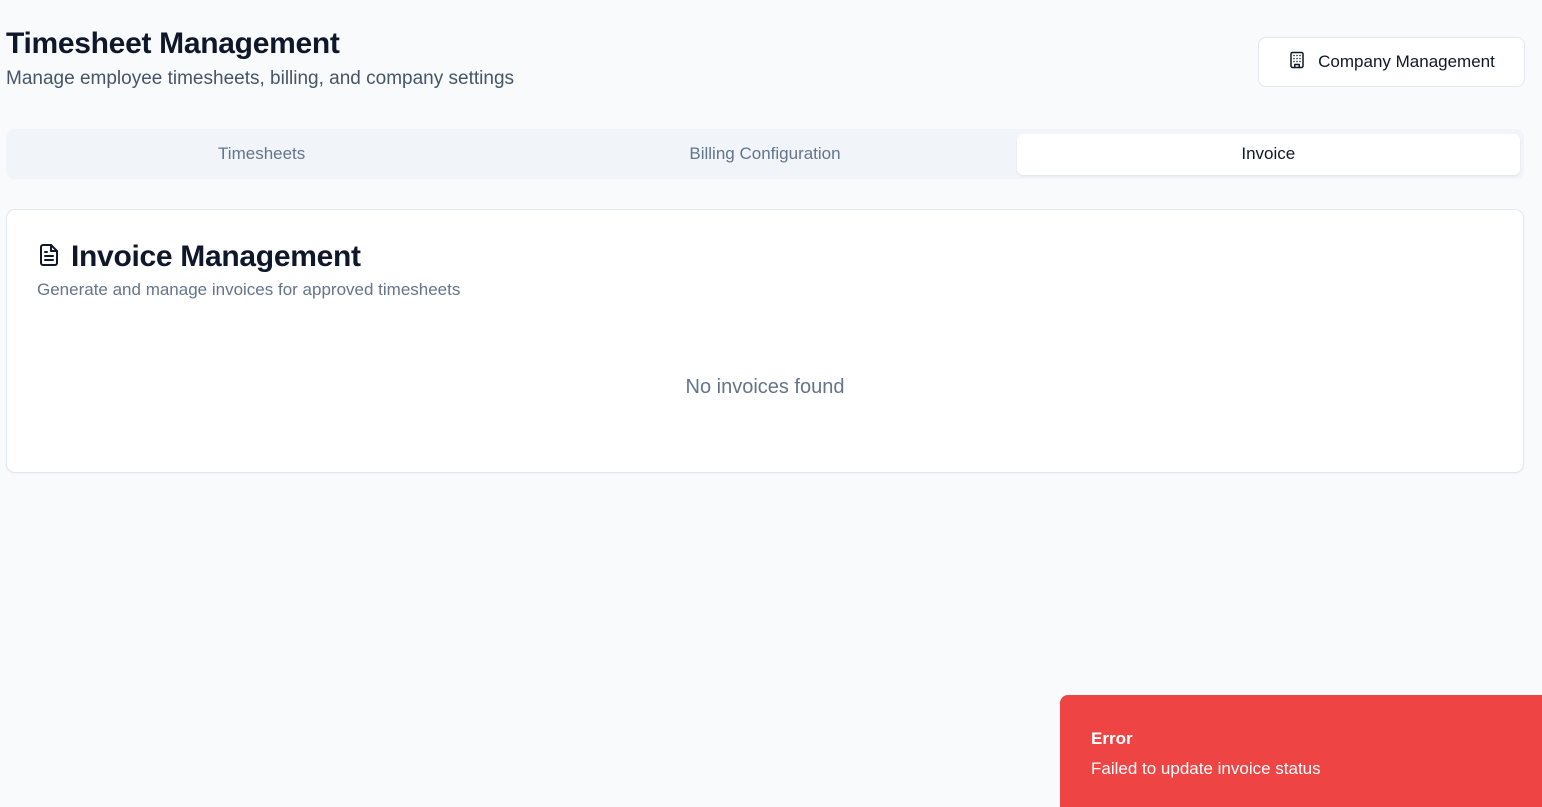 This screenshot has height=807, width=1542. What do you see at coordinates (173, 43) in the screenshot?
I see `page-title: Timesheet Management` at bounding box center [173, 43].